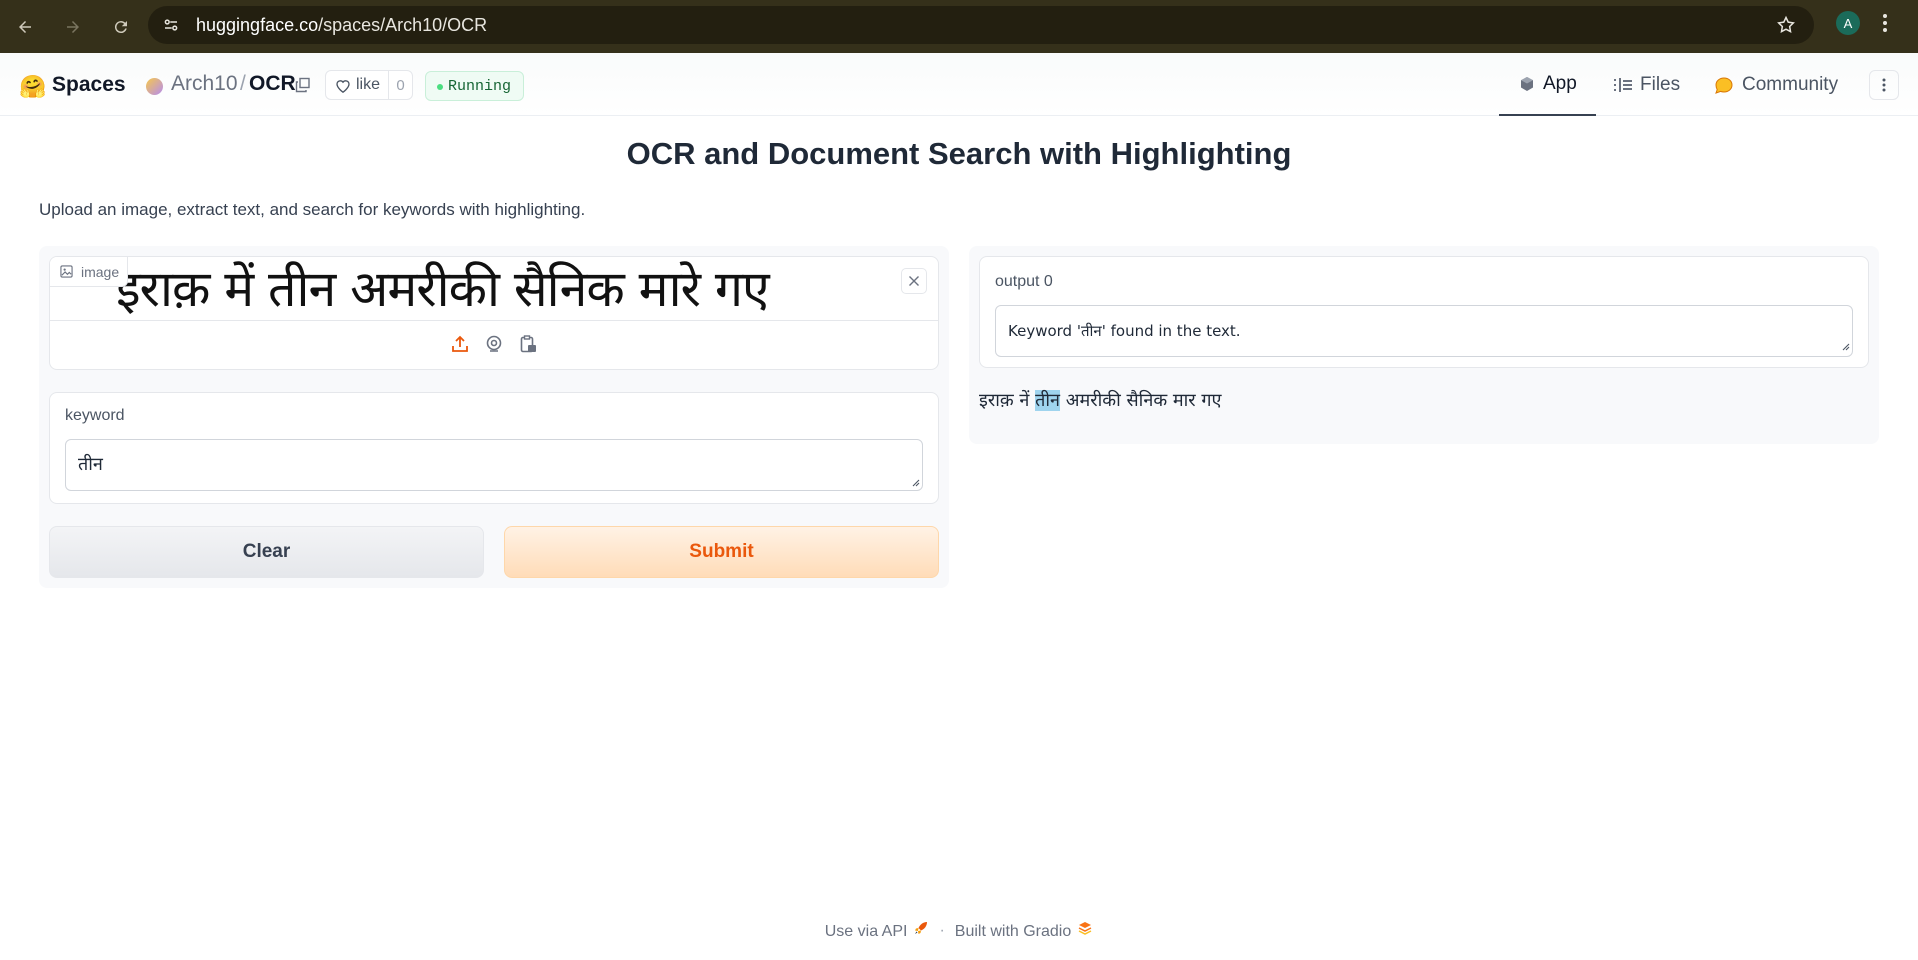 The image size is (1918, 960). What do you see at coordinates (1786, 27) in the screenshot?
I see `bookmark-star-icon` at bounding box center [1786, 27].